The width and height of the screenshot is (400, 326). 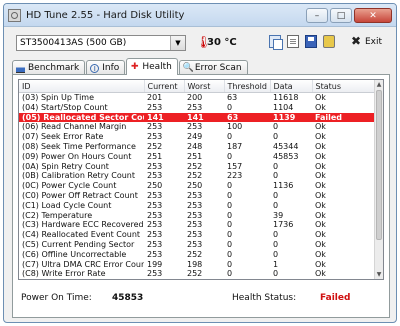 I want to click on maximize-button: □, so click(x=341, y=15).